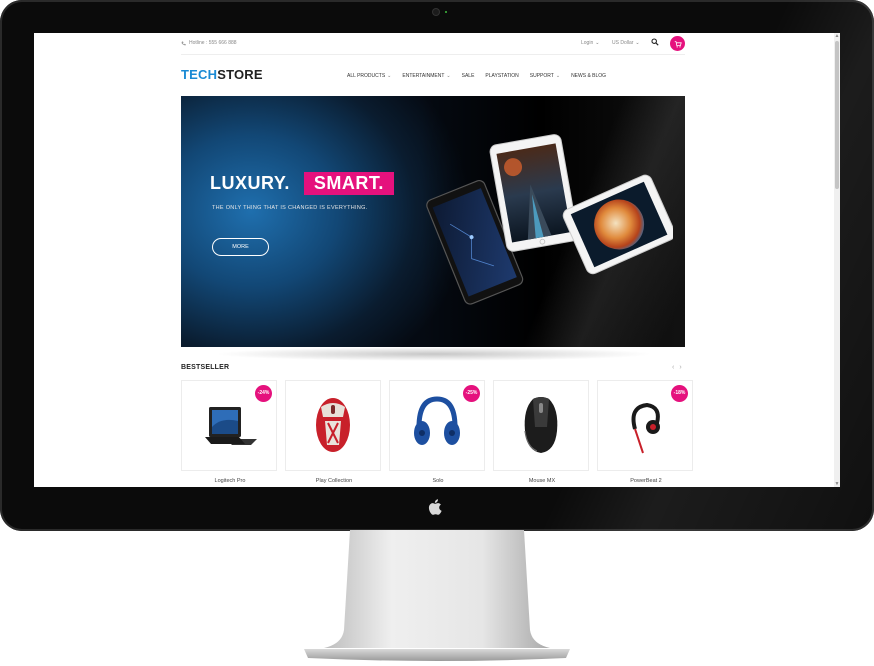 The height and width of the screenshot is (666, 874). Describe the element at coordinates (231, 426) in the screenshot. I see `tablet-keyboard-icon` at that location.